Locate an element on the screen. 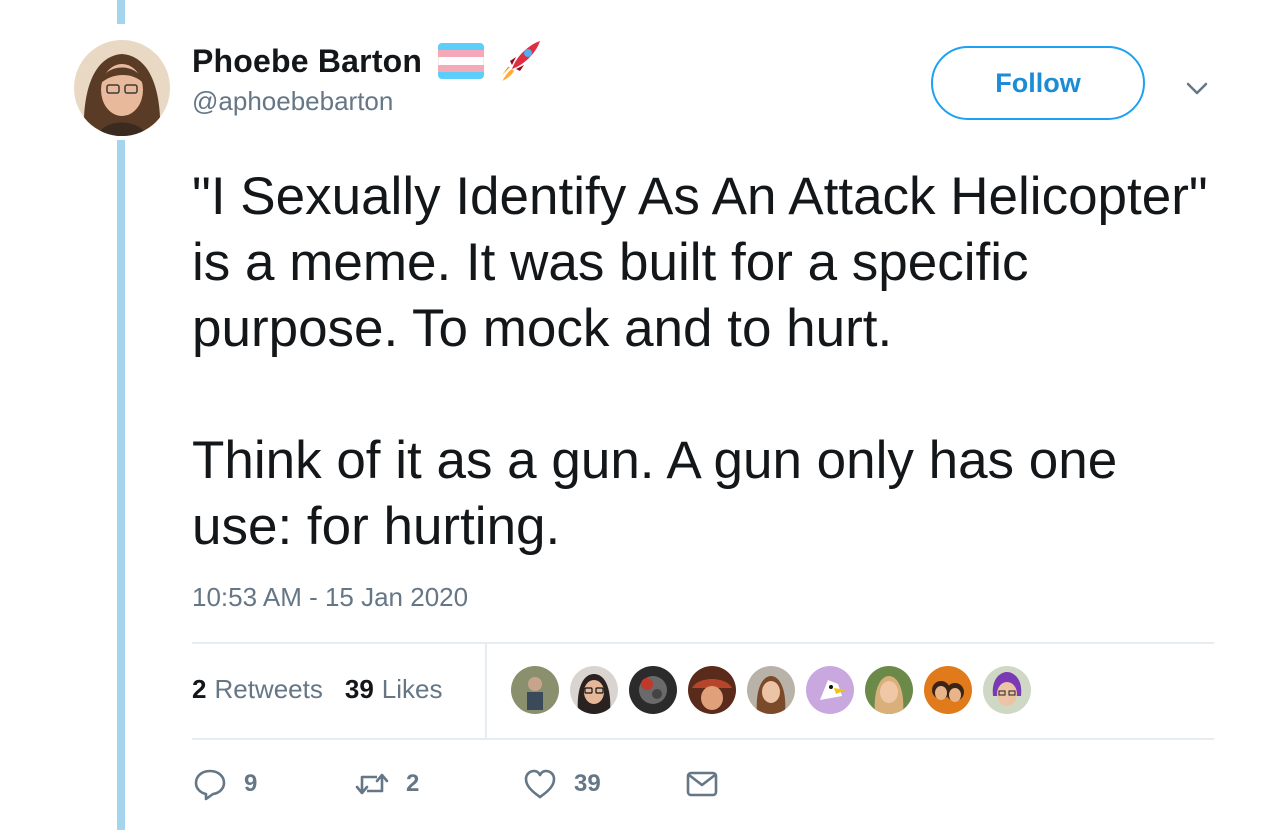  likes-count: 39 is located at coordinates (359, 689).